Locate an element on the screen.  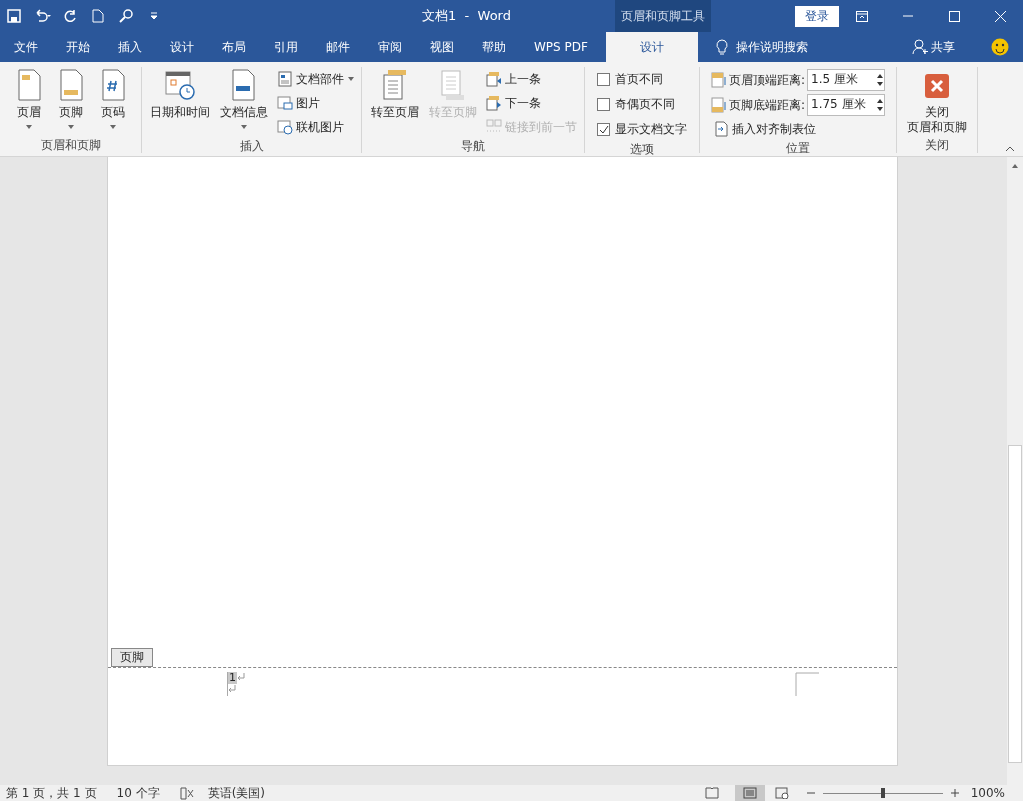
spin-field: 1.5 厘米 is located at coordinates (846, 79).